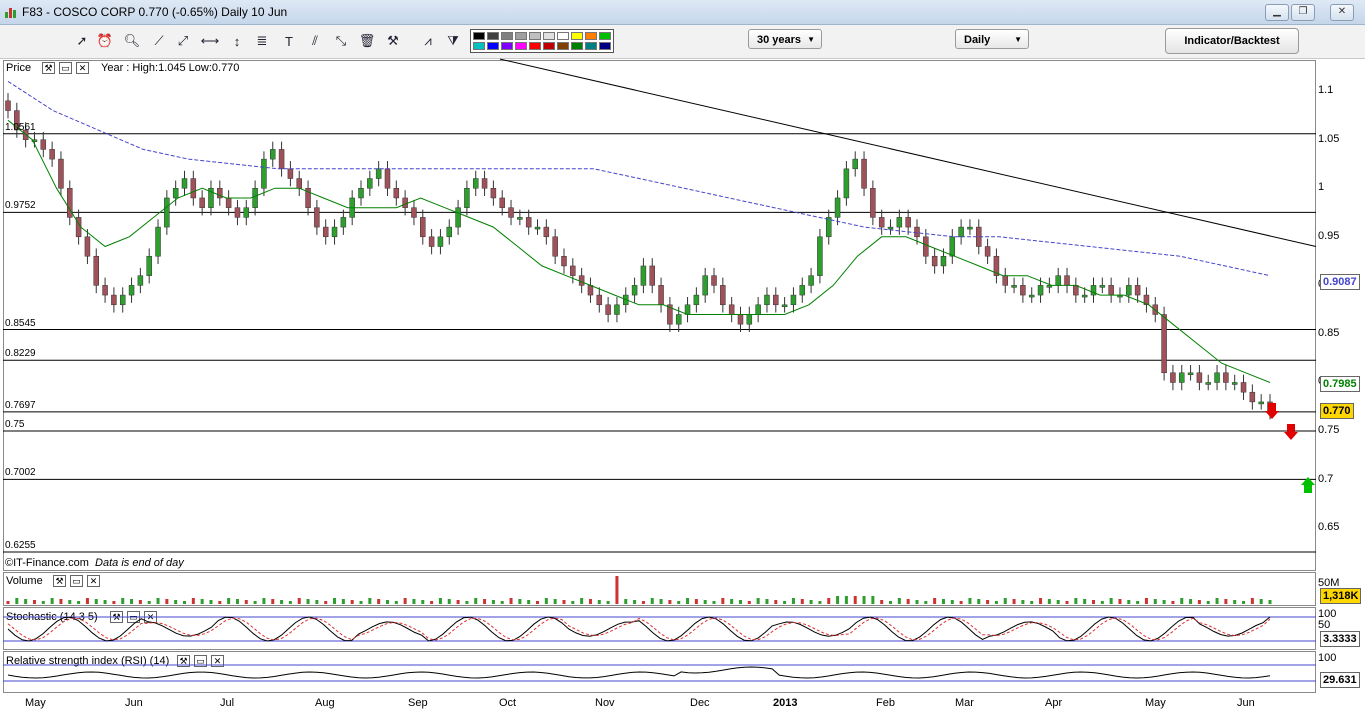 The height and width of the screenshot is (713, 1365). What do you see at coordinates (1324, 625) in the screenshot?
I see `stoch-tick-50: 50` at bounding box center [1324, 625].